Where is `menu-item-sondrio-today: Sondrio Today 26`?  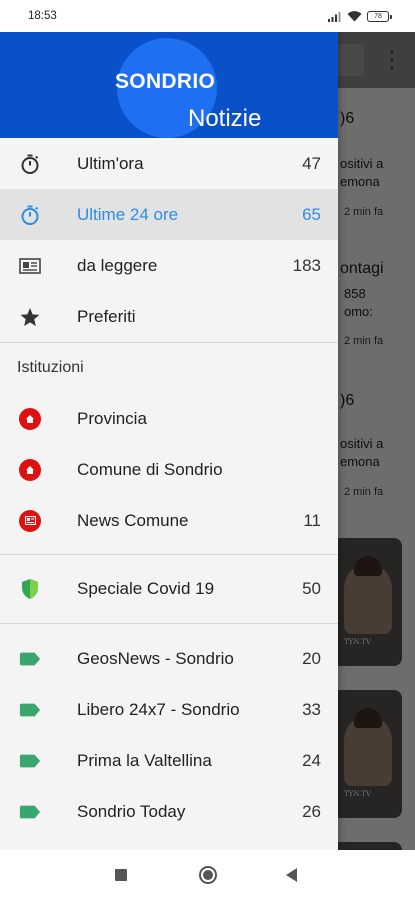
menu-item-sondrio-today: Sondrio Today 26 is located at coordinates (169, 811).